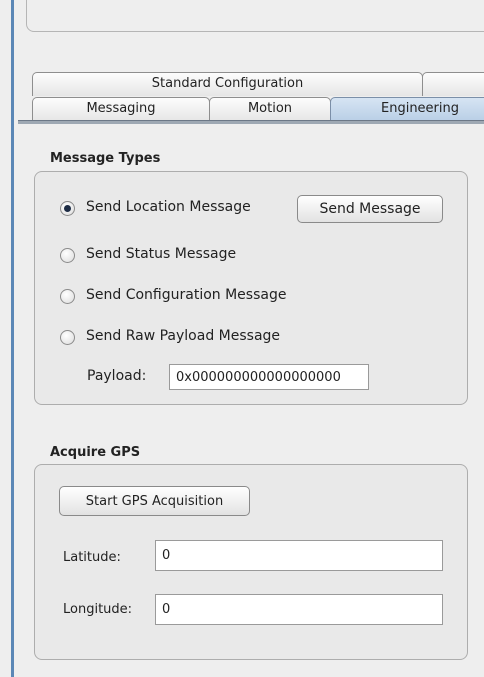 This screenshot has width=484, height=677. I want to click on send-message-button: Send Message, so click(370, 209).